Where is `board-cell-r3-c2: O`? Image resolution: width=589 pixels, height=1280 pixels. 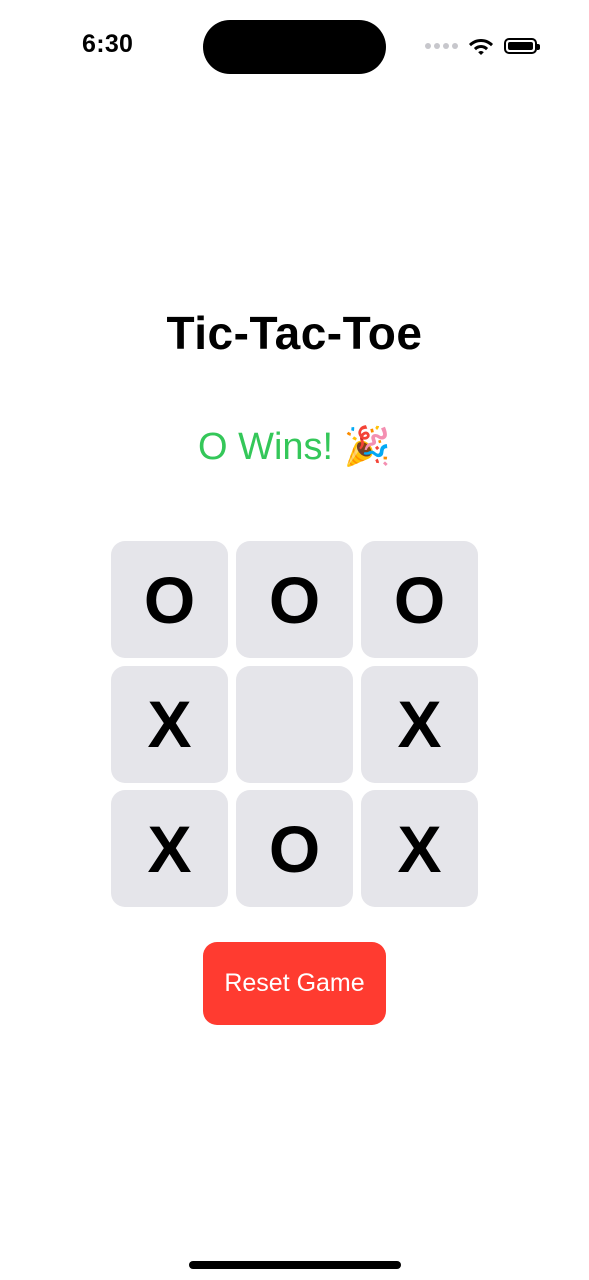
board-cell-r3-c2: O is located at coordinates (294, 848).